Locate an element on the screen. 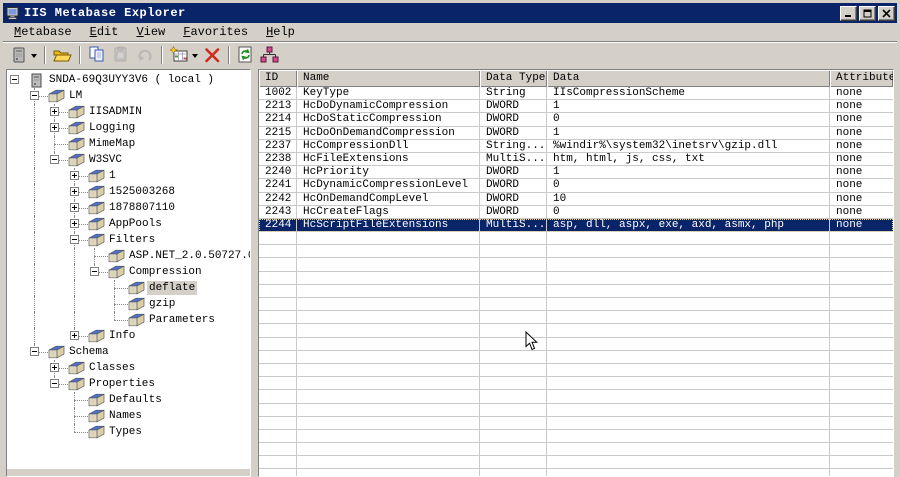 The image size is (900, 477). column-header-data: Data is located at coordinates (688, 78).